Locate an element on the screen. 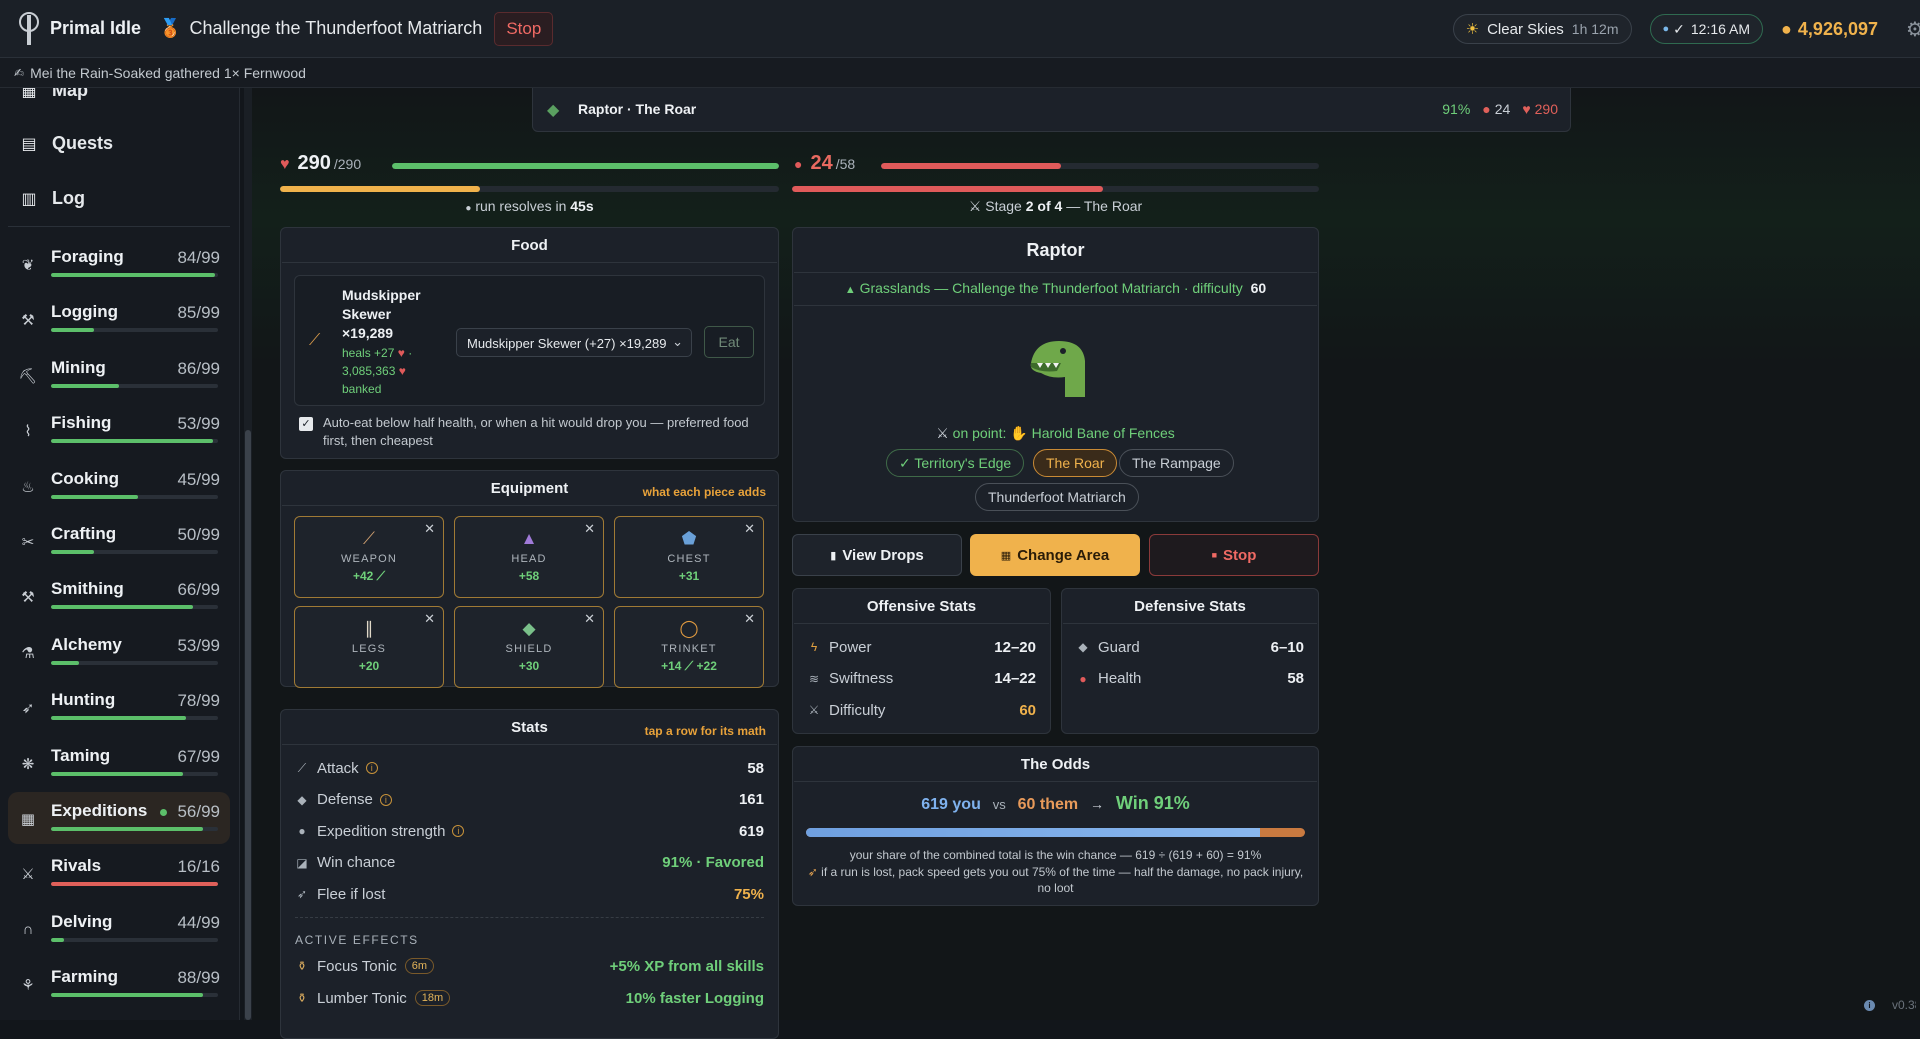 The image size is (1920, 1039). flask-icon: ⚗ is located at coordinates (28, 653).